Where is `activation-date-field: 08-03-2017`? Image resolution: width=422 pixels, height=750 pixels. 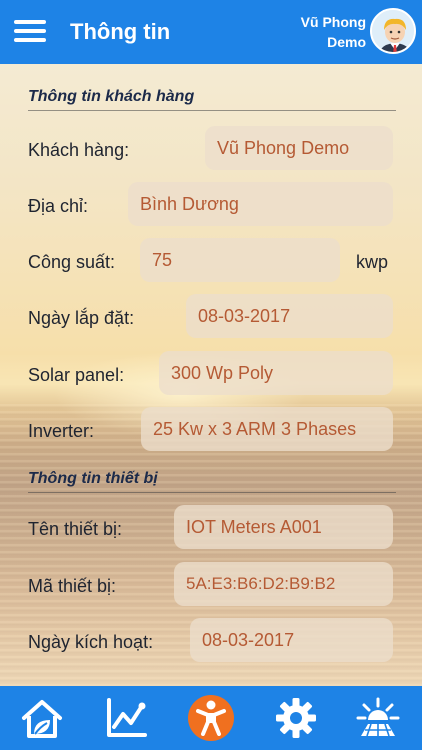 activation-date-field: 08-03-2017 is located at coordinates (291, 640).